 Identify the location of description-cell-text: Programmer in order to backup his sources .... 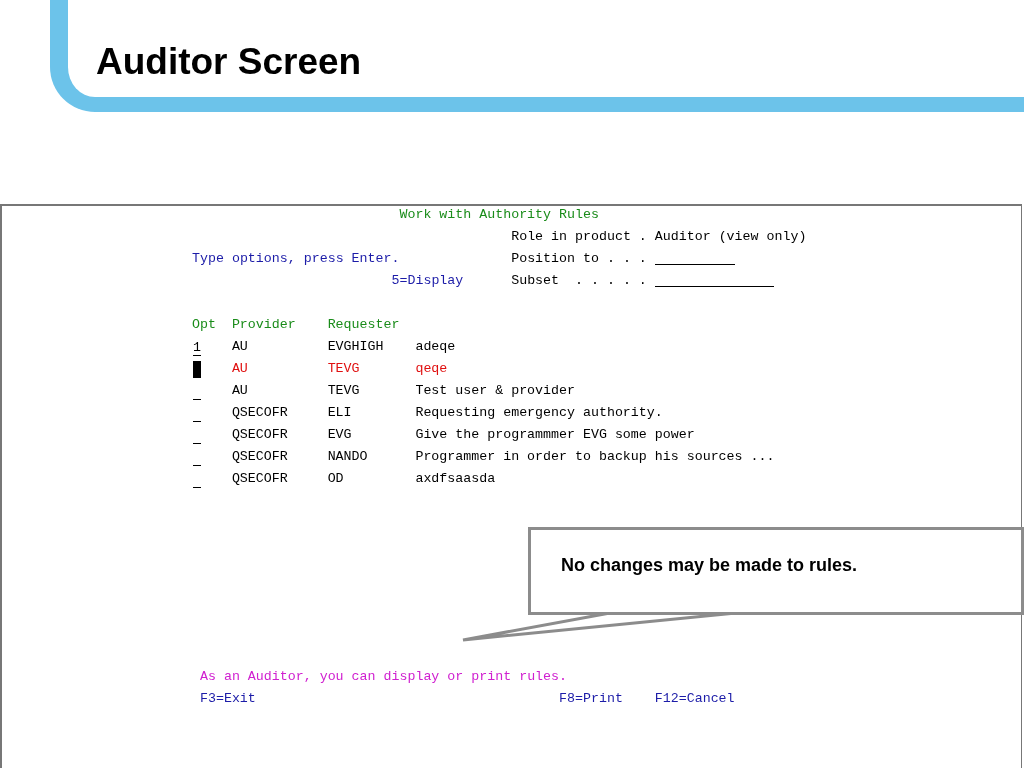
(595, 457).